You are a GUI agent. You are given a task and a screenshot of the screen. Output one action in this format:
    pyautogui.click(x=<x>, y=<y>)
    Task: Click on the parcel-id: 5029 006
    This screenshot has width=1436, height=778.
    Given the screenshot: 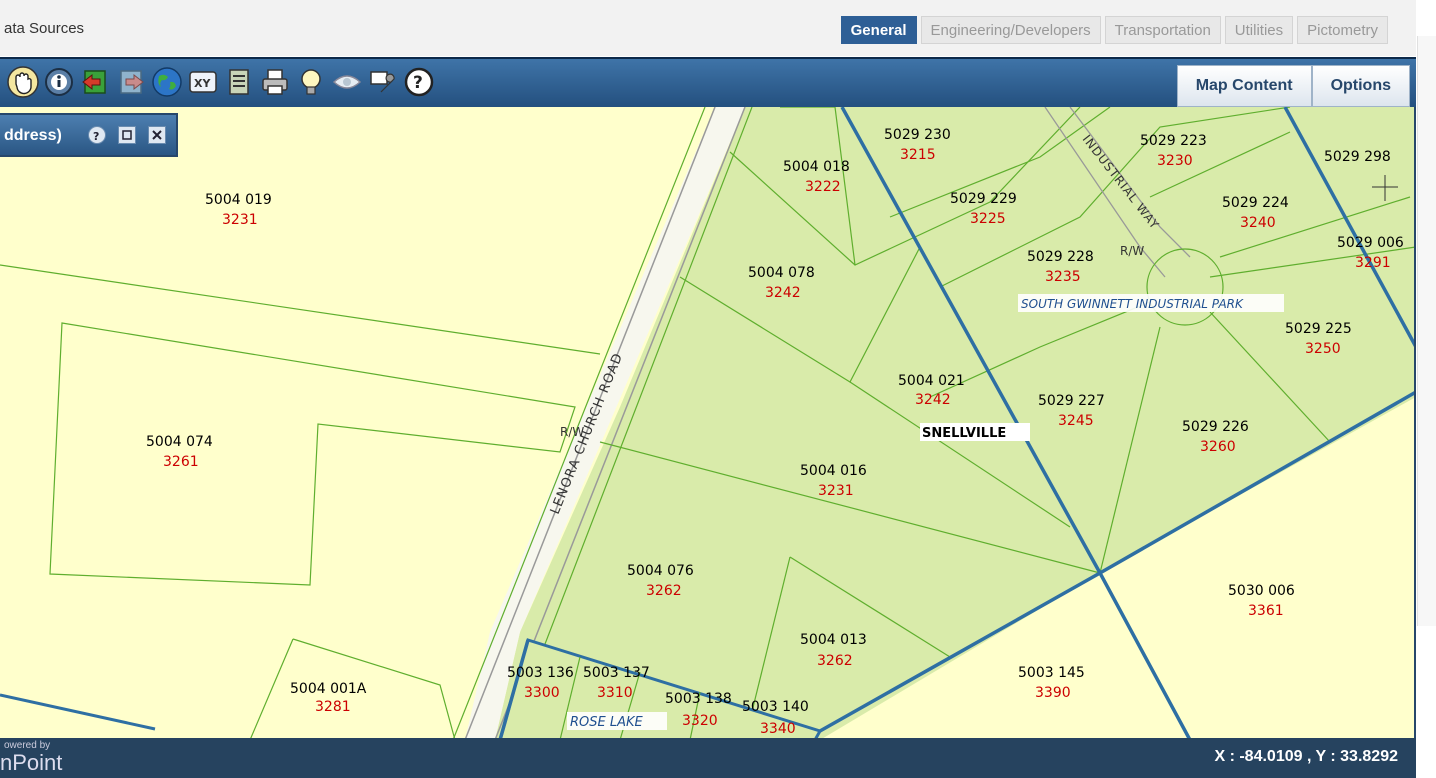 What is the action you would take?
    pyautogui.click(x=1370, y=243)
    